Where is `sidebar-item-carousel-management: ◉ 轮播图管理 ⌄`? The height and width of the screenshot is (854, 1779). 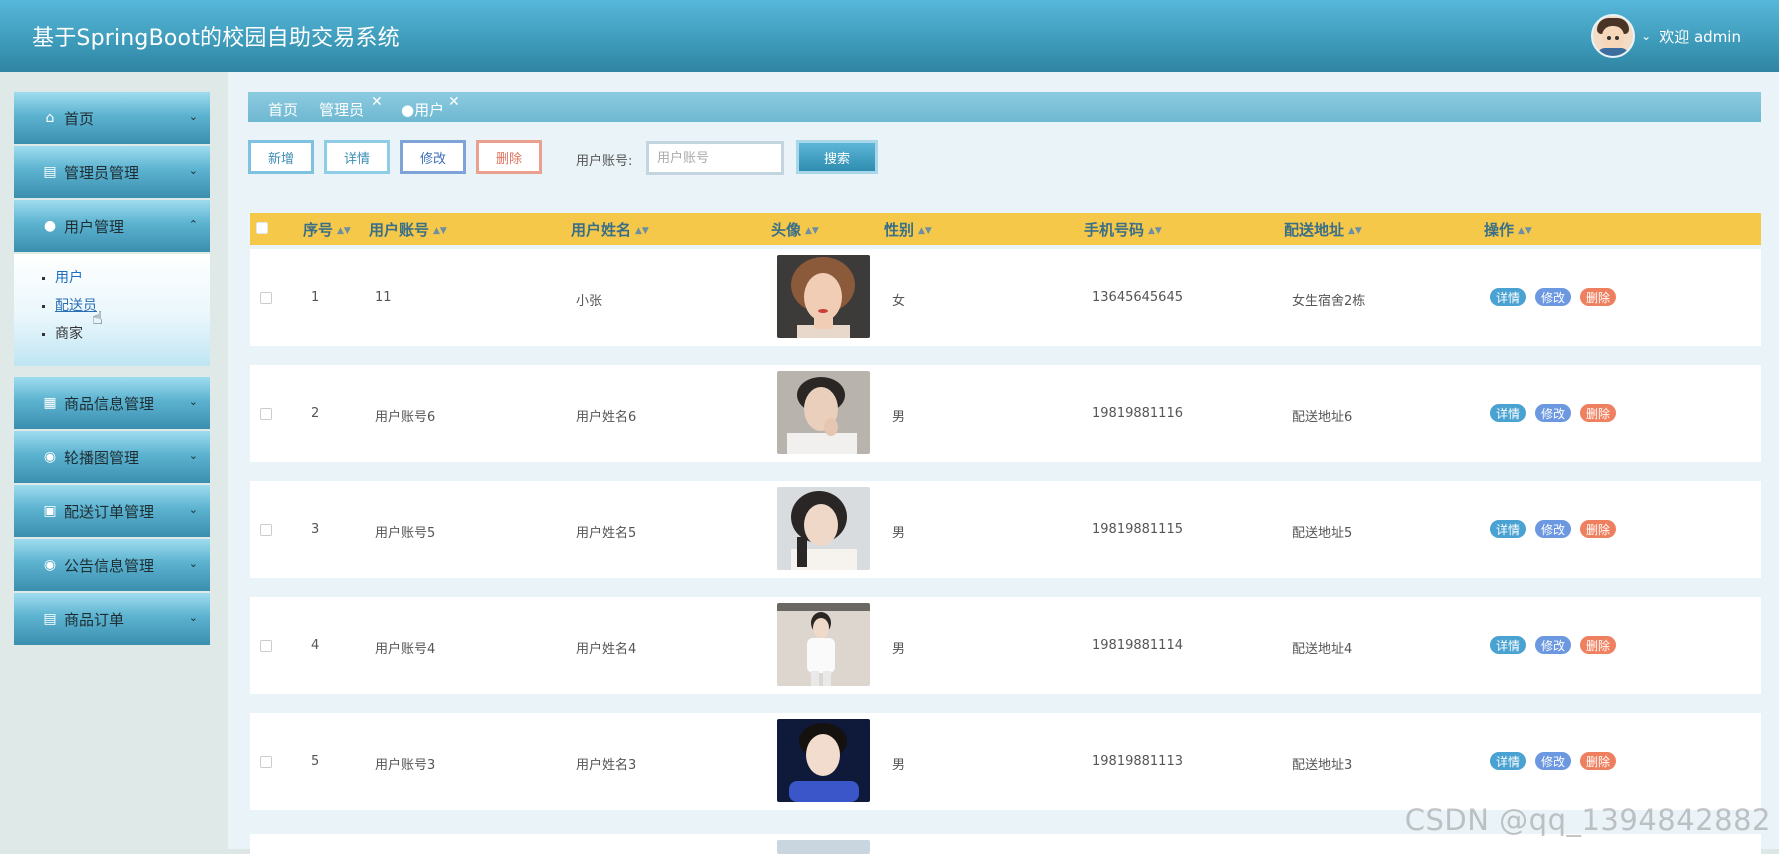 sidebar-item-carousel-management: ◉ 轮播图管理 ⌄ is located at coordinates (112, 457).